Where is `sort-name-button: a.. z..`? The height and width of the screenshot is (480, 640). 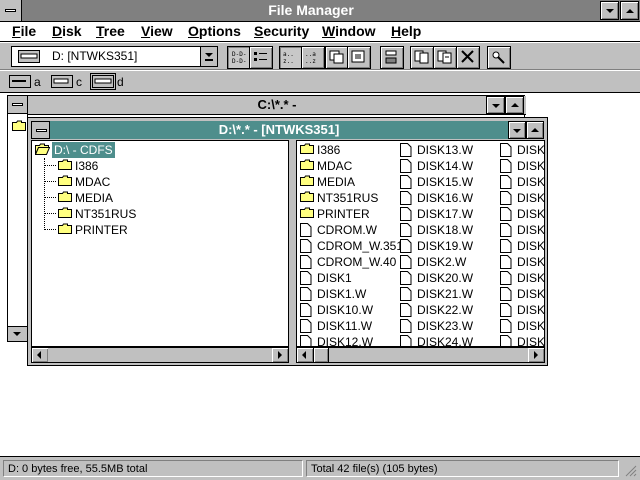 sort-name-button: a.. z.. is located at coordinates (291, 57).